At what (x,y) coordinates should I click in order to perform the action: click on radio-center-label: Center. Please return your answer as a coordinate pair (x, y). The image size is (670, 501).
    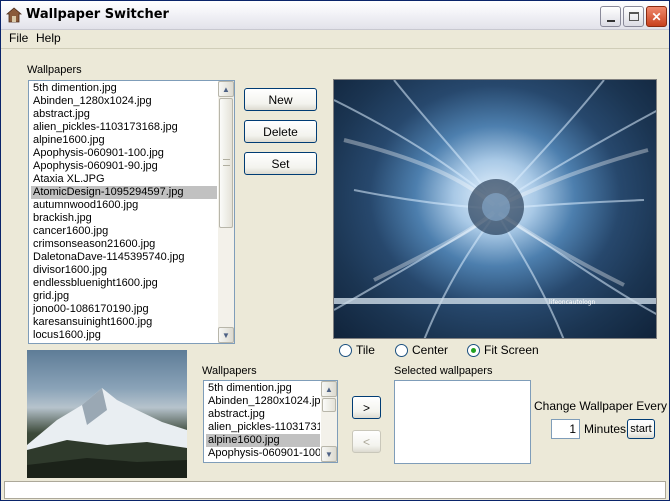
    Looking at the image, I should click on (430, 350).